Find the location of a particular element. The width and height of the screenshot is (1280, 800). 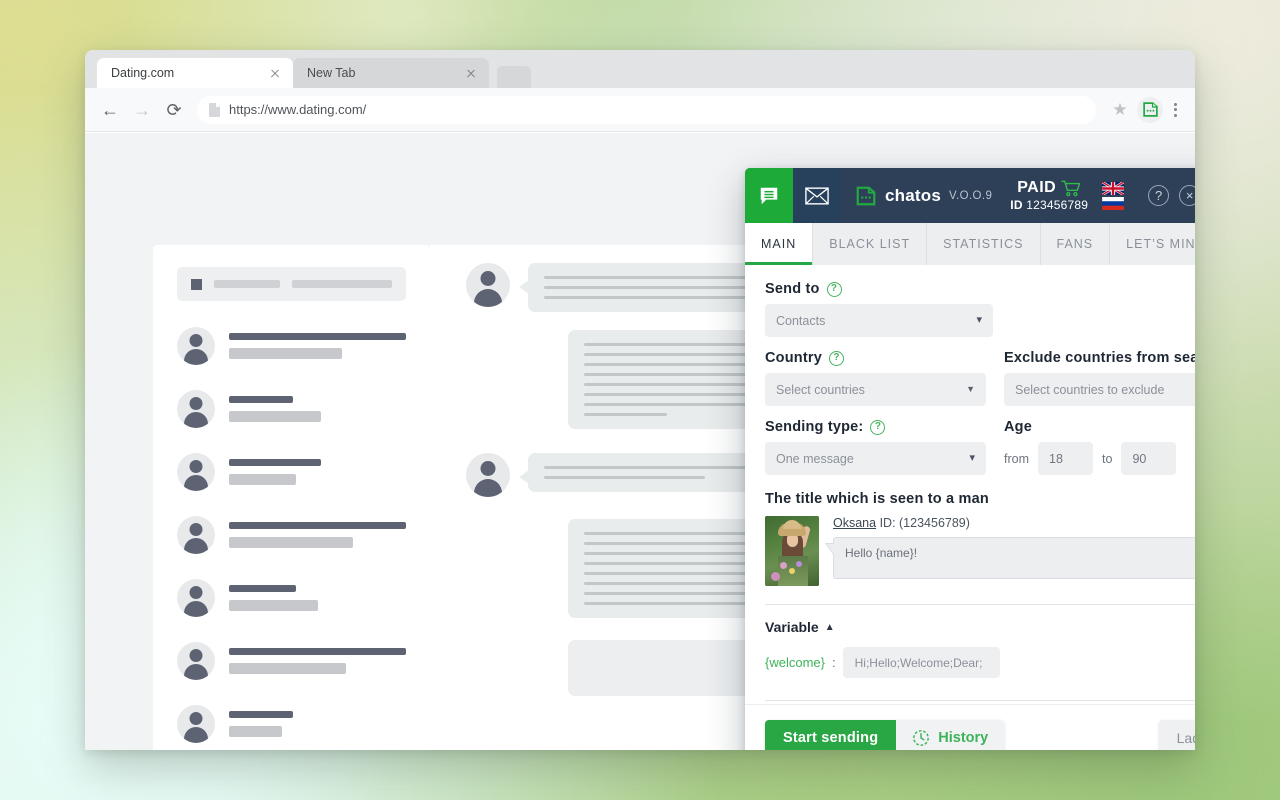

reload-button: ⟳ is located at coordinates (174, 110).